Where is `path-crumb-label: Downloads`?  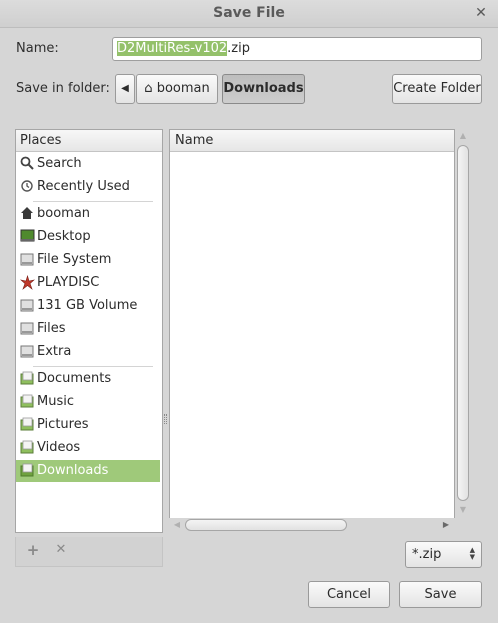
path-crumb-label: Downloads is located at coordinates (263, 88).